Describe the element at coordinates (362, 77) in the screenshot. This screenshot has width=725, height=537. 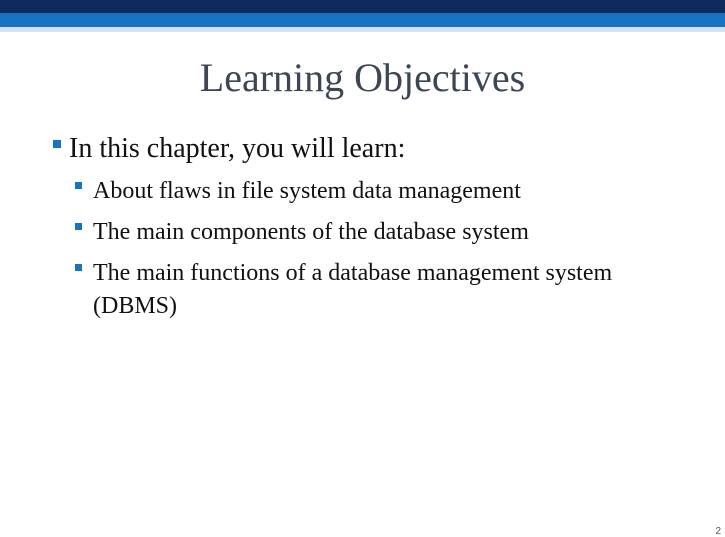
I see `slide-title: Learning Objectives` at that location.